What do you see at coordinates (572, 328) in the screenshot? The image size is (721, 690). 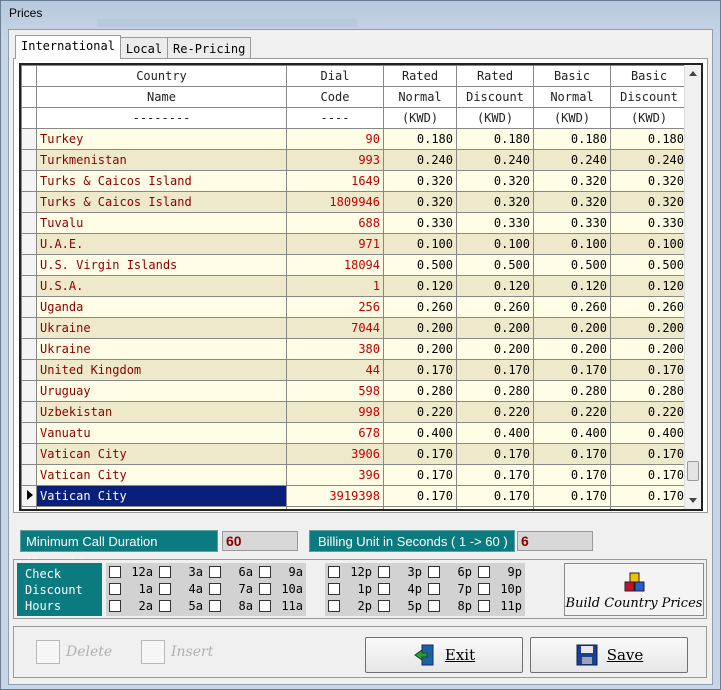 I see `basic-normal-cell: 0.200` at bounding box center [572, 328].